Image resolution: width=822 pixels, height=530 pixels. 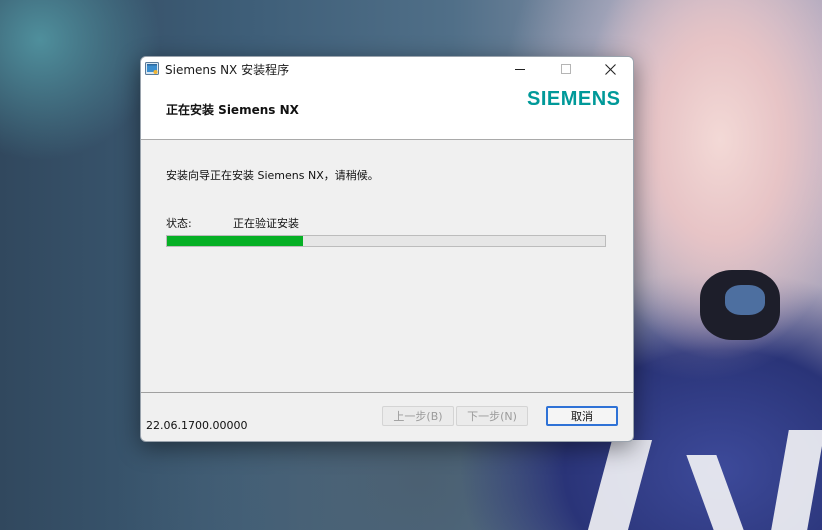 I want to click on back-button: 上一步(B), so click(x=418, y=416).